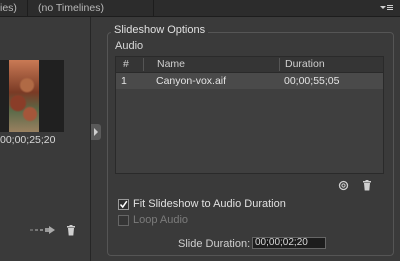  Describe the element at coordinates (209, 204) in the screenshot. I see `fit-slideshow-label: Fit Slideshow to Audio Duration` at that location.